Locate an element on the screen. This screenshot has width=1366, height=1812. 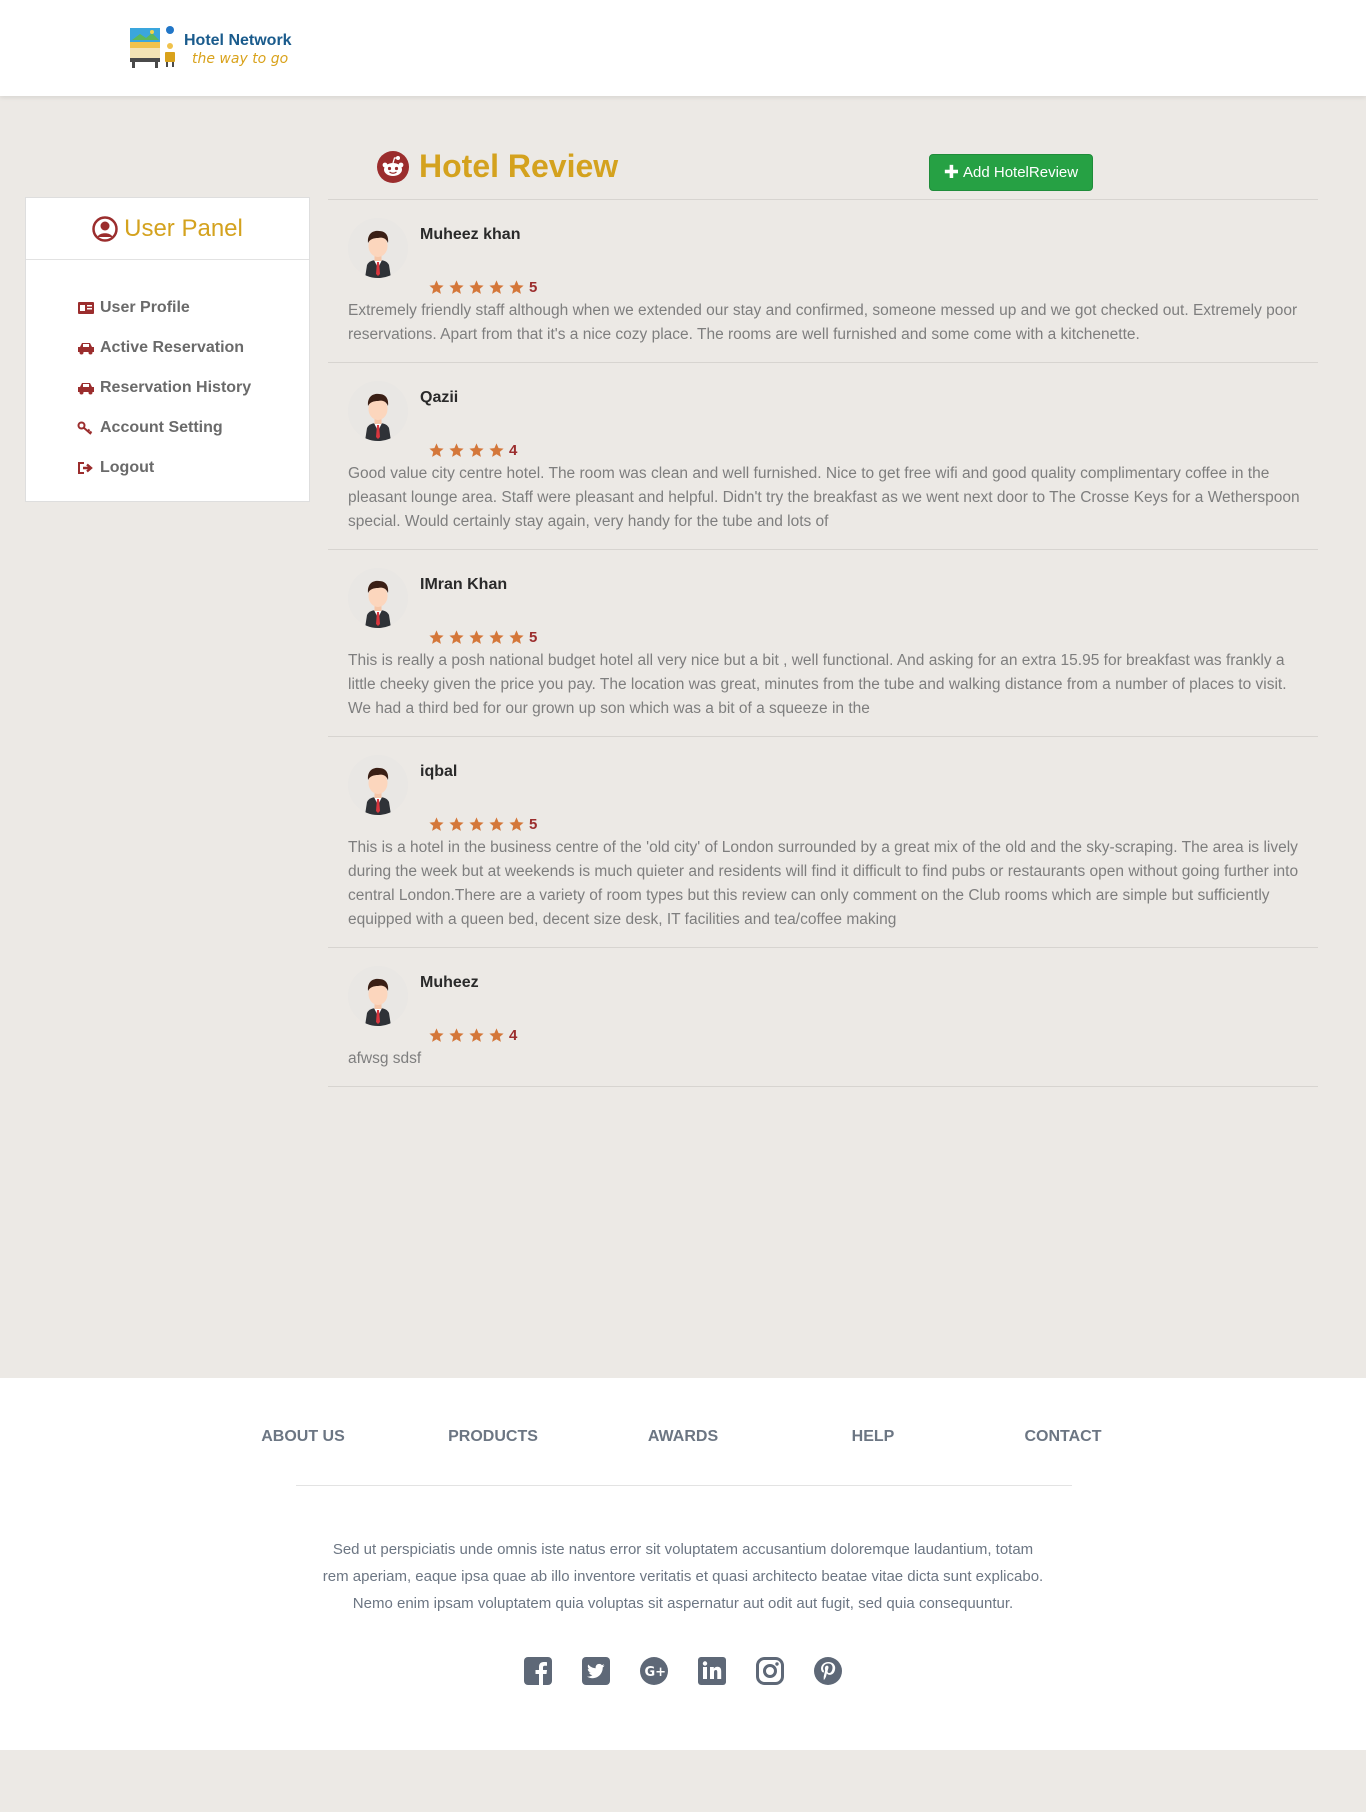
brand-name: Hotel Network is located at coordinates (238, 40).